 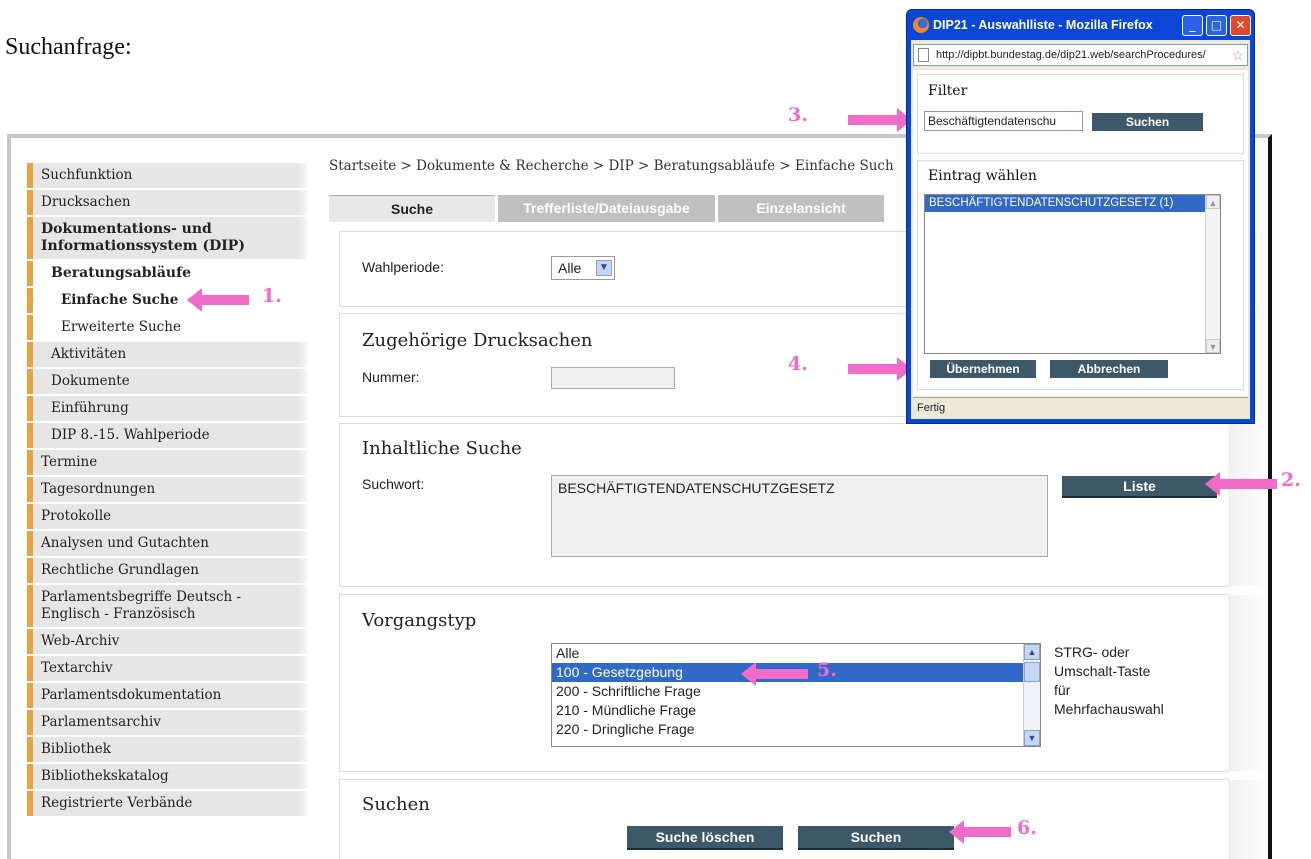 What do you see at coordinates (477, 340) in the screenshot?
I see `drucksachen-title: Zugehörige Drucksachen` at bounding box center [477, 340].